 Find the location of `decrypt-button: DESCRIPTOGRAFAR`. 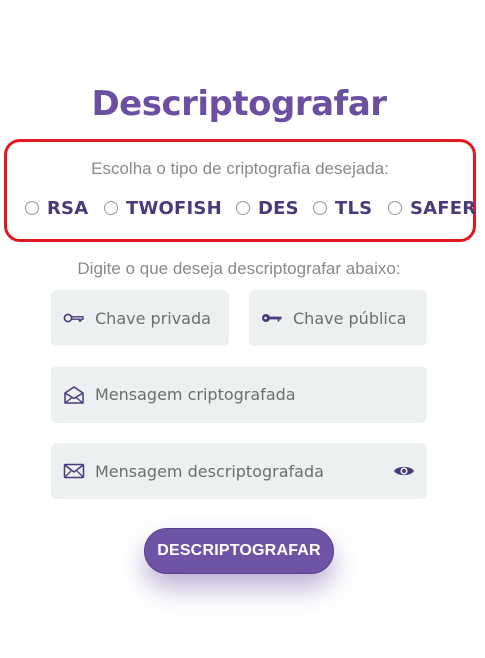

decrypt-button: DESCRIPTOGRAFAR is located at coordinates (239, 551).